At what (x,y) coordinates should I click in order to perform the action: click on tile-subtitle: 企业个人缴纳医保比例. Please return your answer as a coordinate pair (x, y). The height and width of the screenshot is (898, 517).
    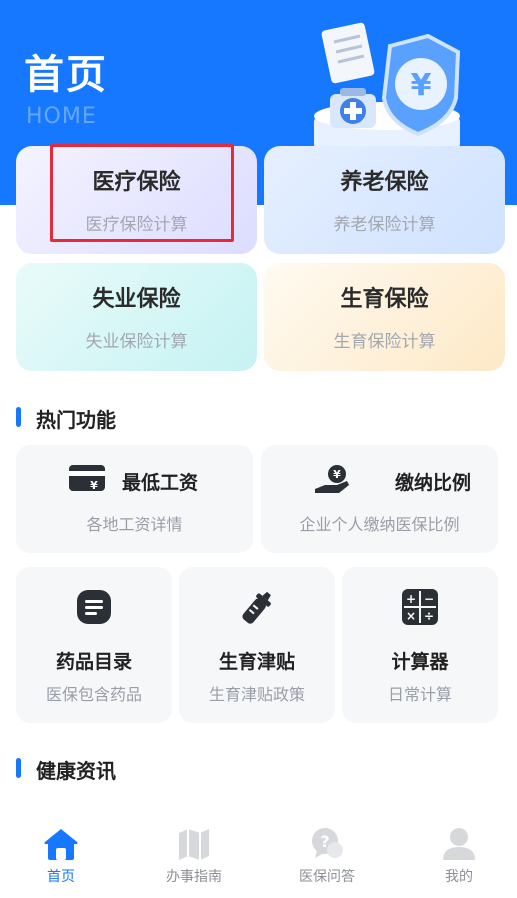
    Looking at the image, I should click on (379, 524).